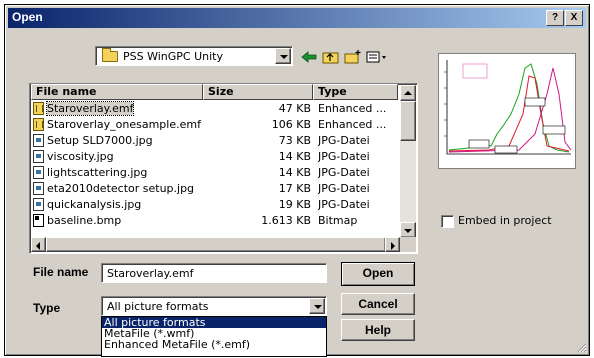  Describe the element at coordinates (294, 140) in the screenshot. I see `file-size: 73 KB` at that location.